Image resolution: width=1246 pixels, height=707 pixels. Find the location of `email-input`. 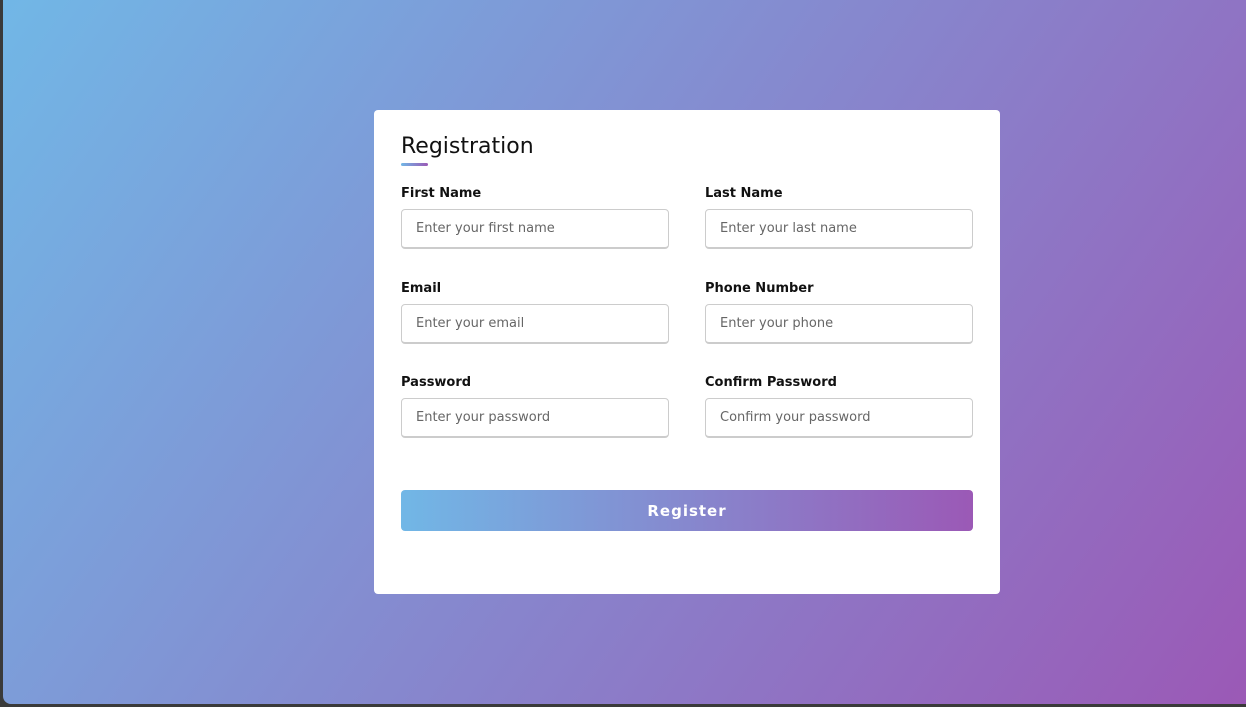

email-input is located at coordinates (535, 324).